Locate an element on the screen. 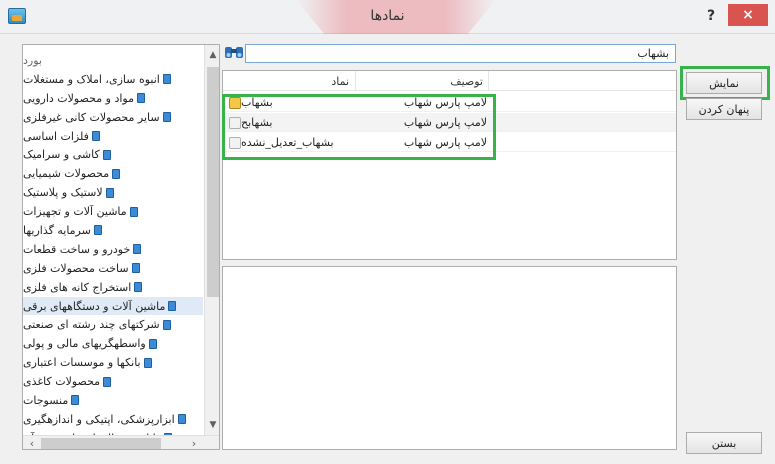 Image resolution: width=775 pixels, height=464 pixels. category-item: واسطهگریهای مالی و پولی is located at coordinates (113, 343).